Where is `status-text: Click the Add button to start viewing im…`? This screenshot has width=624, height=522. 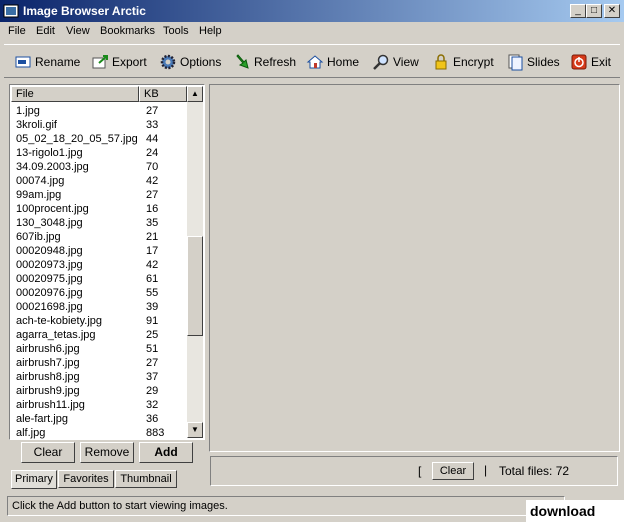 status-text: Click the Add button to start viewing im… is located at coordinates (120, 506).